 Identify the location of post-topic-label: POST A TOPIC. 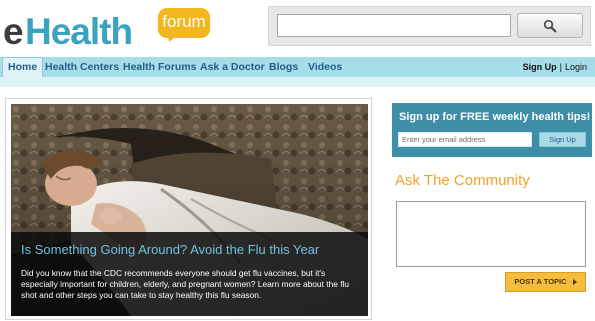
(540, 281).